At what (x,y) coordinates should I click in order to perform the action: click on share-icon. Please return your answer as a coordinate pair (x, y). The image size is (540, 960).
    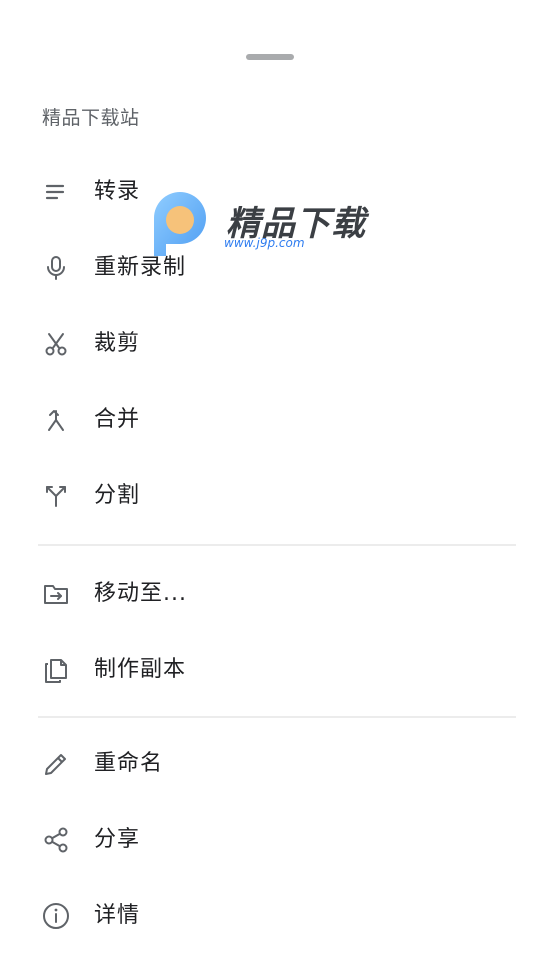
    Looking at the image, I should click on (56, 840).